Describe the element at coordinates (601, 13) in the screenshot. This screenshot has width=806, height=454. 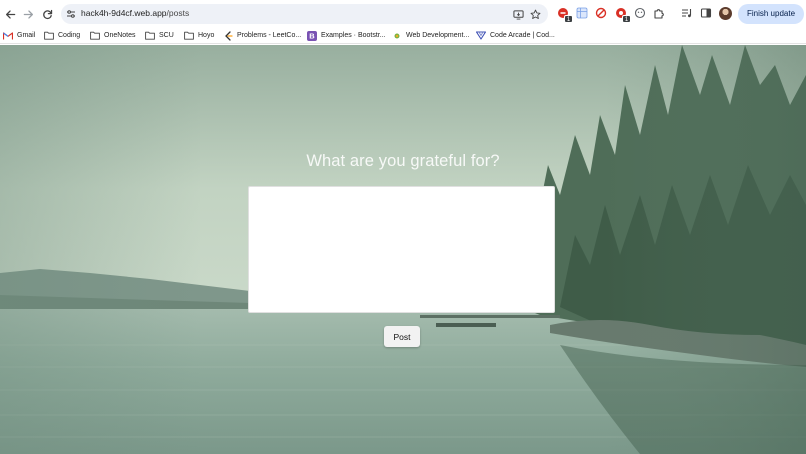
I see `block-extension-icon` at that location.